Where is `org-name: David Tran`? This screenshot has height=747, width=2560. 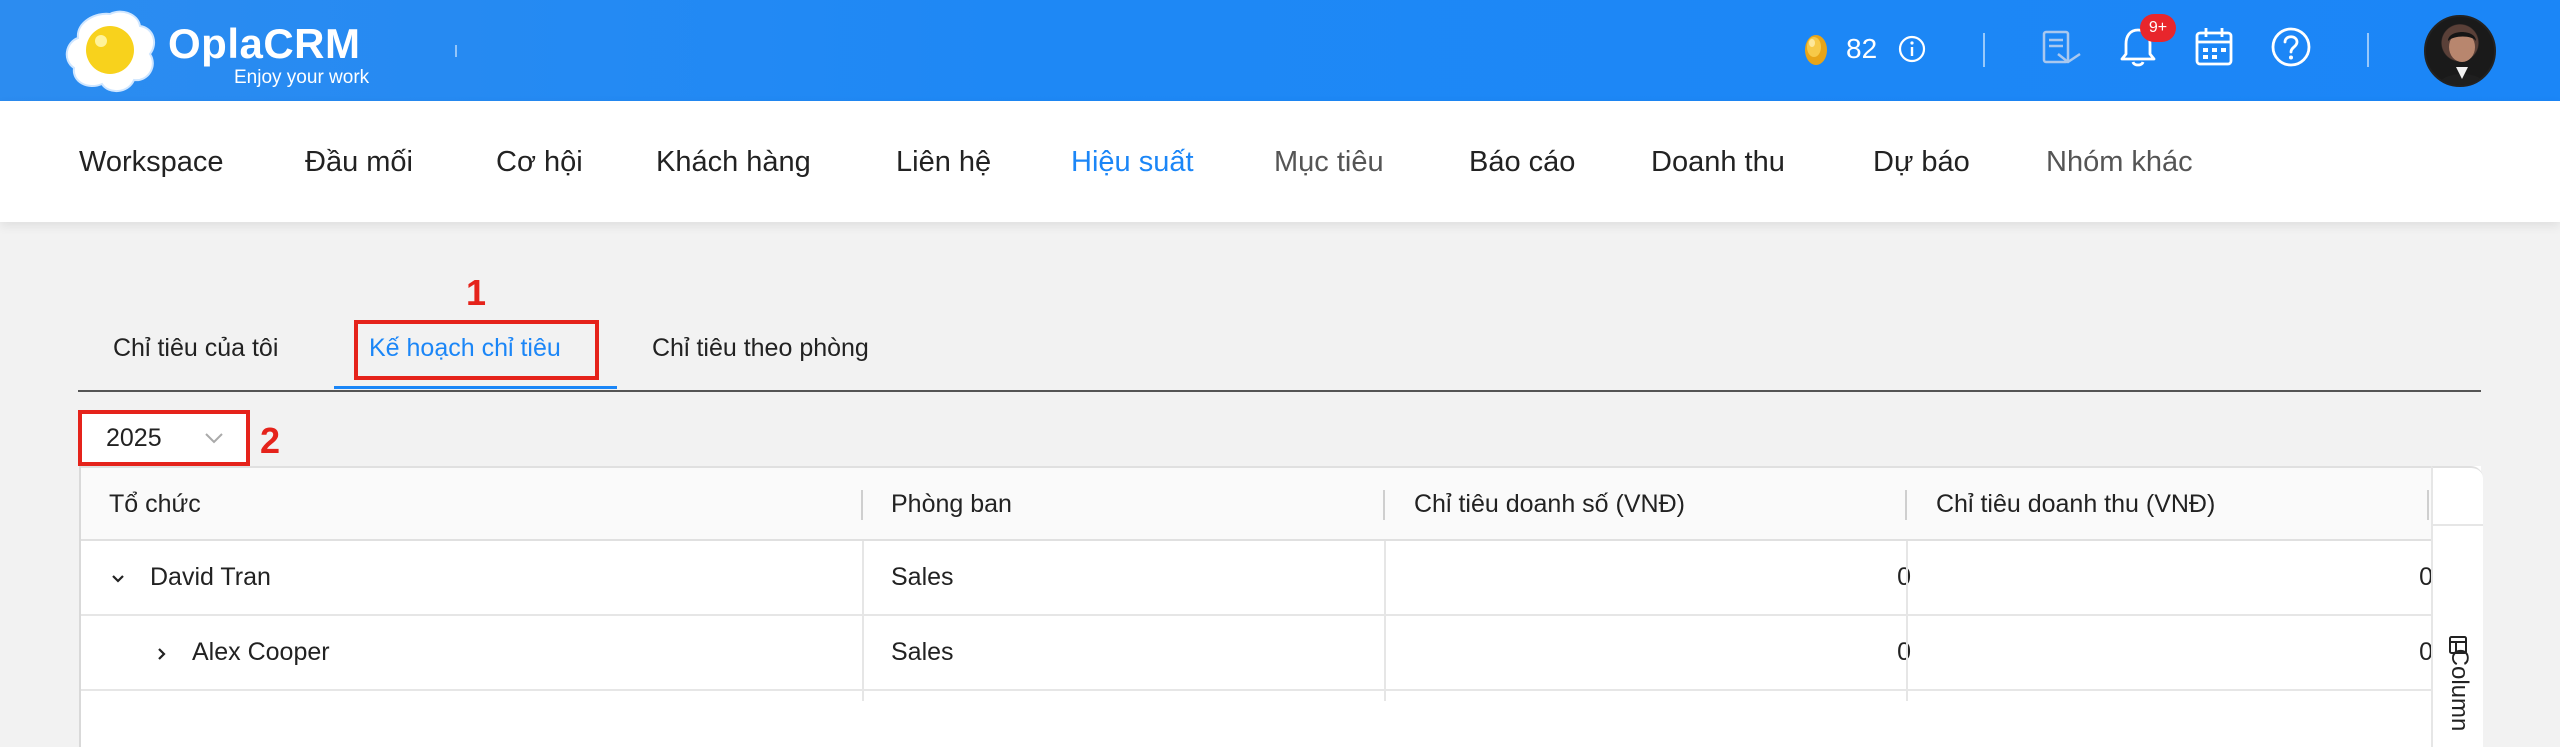
org-name: David Tran is located at coordinates (210, 577).